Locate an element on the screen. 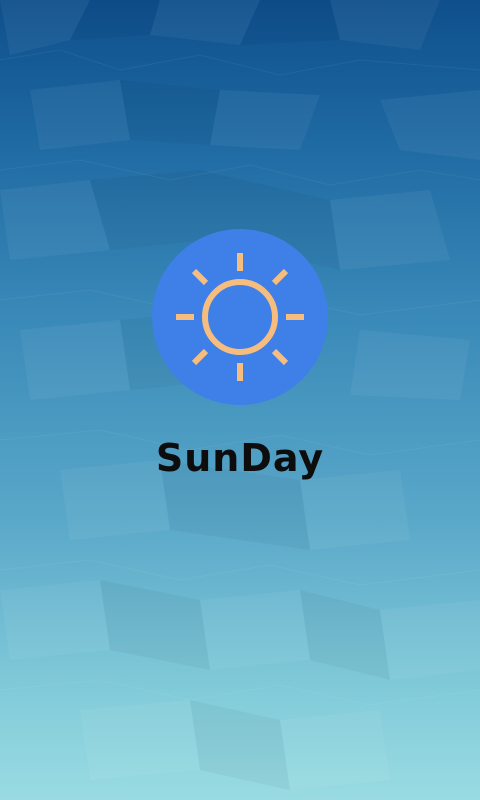 The width and height of the screenshot is (480, 800). app-name: SunDay is located at coordinates (240, 458).